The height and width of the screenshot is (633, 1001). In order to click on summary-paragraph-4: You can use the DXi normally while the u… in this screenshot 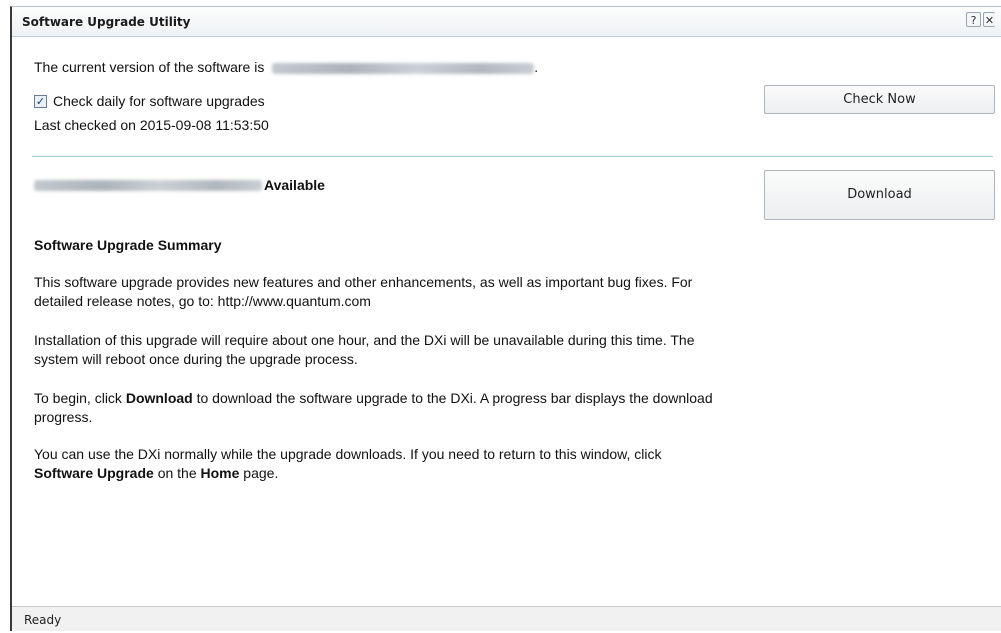, I will do `click(379, 464)`.